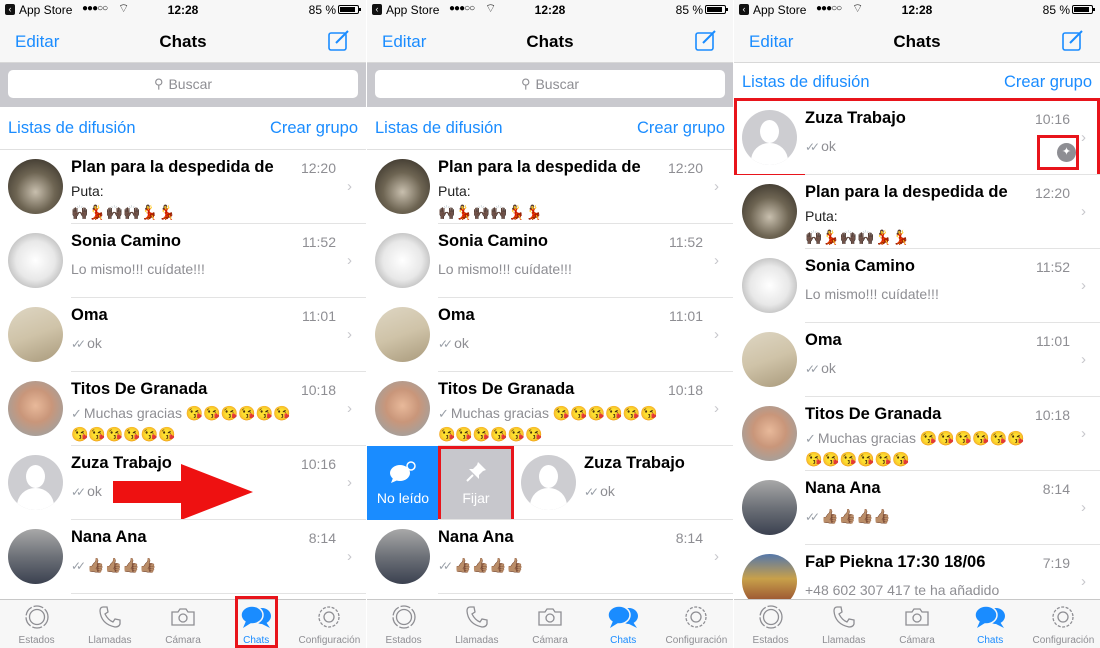  What do you see at coordinates (857, 237) in the screenshot?
I see `preview-emojis: 🙌🏿💃🙌🏿🙌🏿💃💃` at bounding box center [857, 237].